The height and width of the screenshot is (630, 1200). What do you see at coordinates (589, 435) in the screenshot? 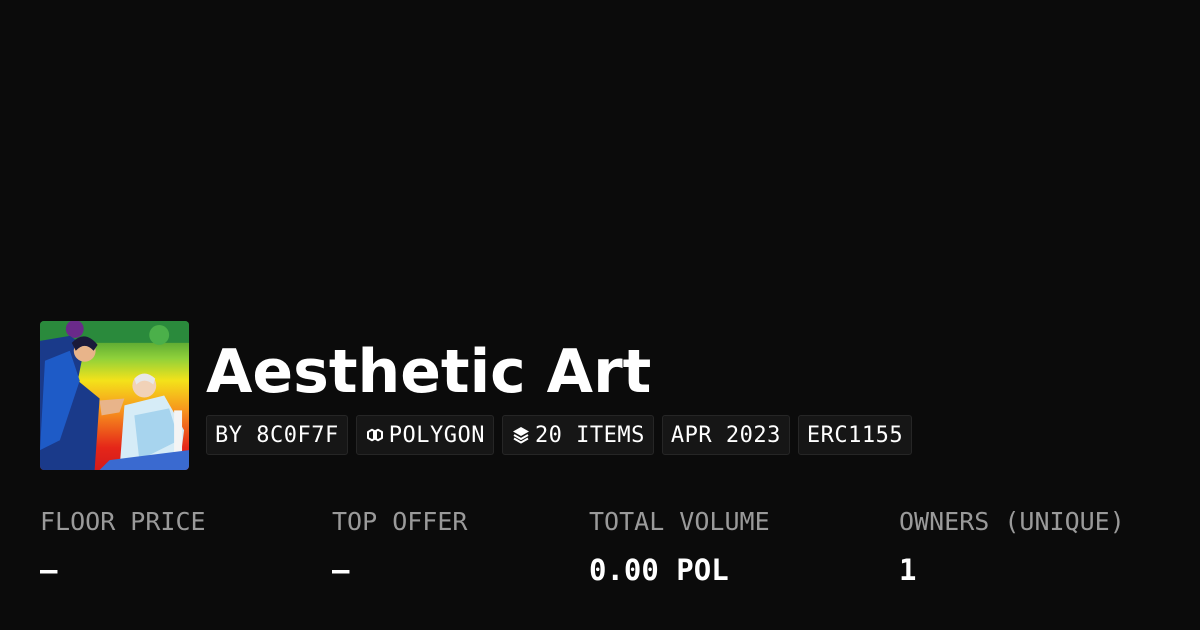
I see `items-label: 20 ITEMS` at bounding box center [589, 435].